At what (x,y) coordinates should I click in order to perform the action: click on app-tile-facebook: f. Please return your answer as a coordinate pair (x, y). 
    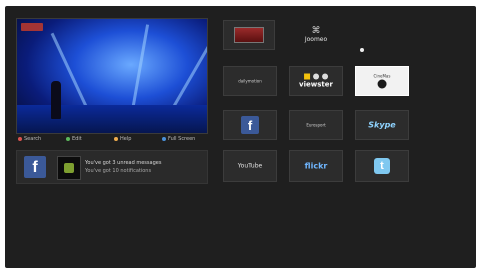
    Looking at the image, I should click on (250, 125).